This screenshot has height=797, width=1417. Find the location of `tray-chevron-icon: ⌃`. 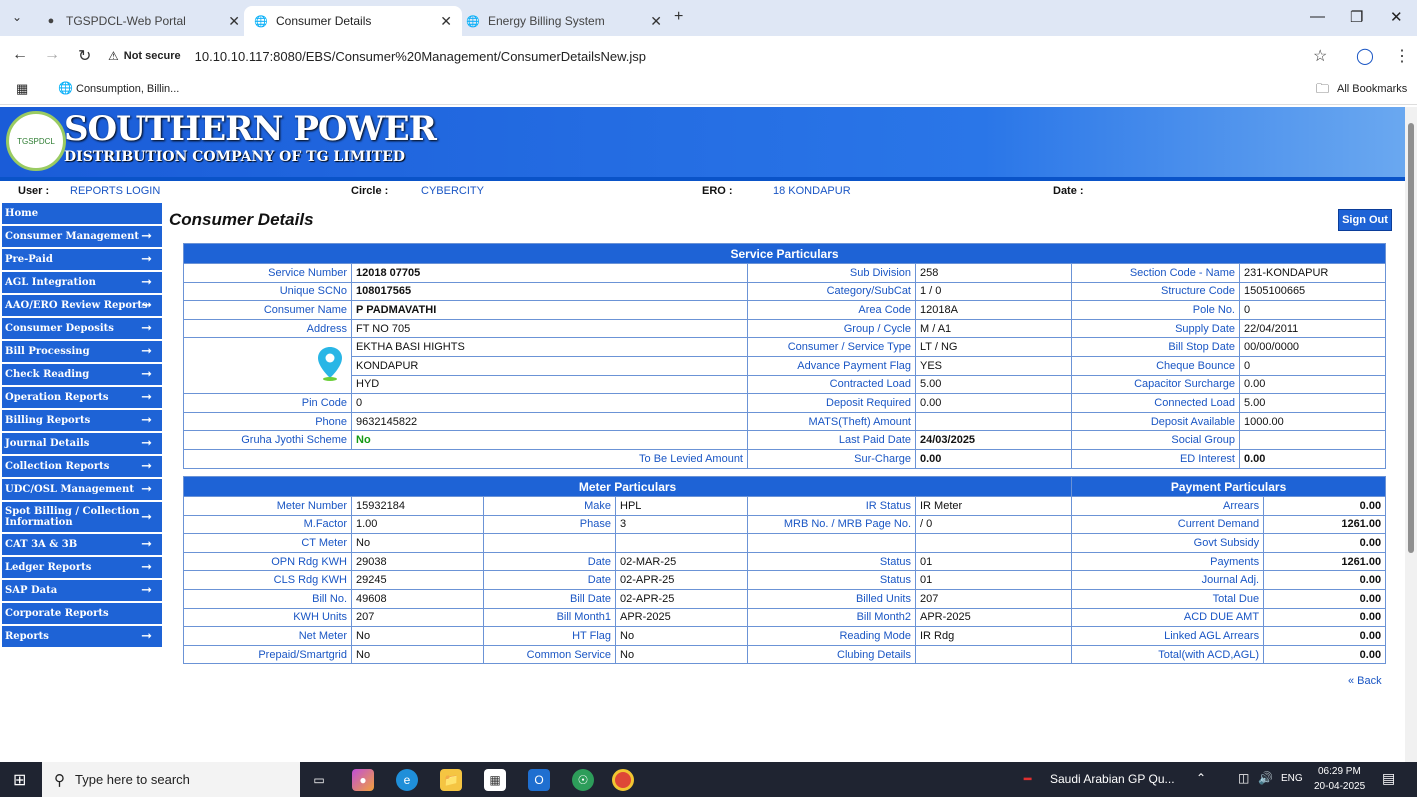

tray-chevron-icon: ⌃ is located at coordinates (1201, 778).